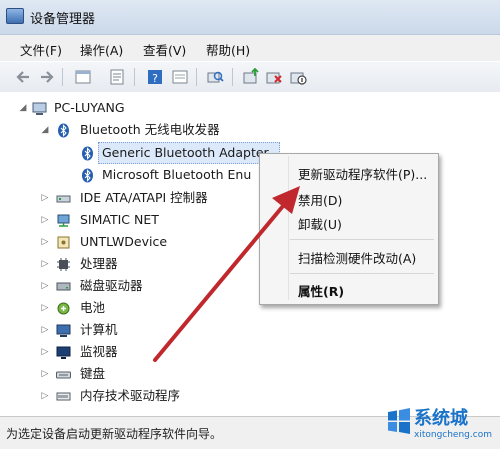 The image size is (500, 449). What do you see at coordinates (453, 435) in the screenshot?
I see `watermark-url: xitongcheng.com` at bounding box center [453, 435].